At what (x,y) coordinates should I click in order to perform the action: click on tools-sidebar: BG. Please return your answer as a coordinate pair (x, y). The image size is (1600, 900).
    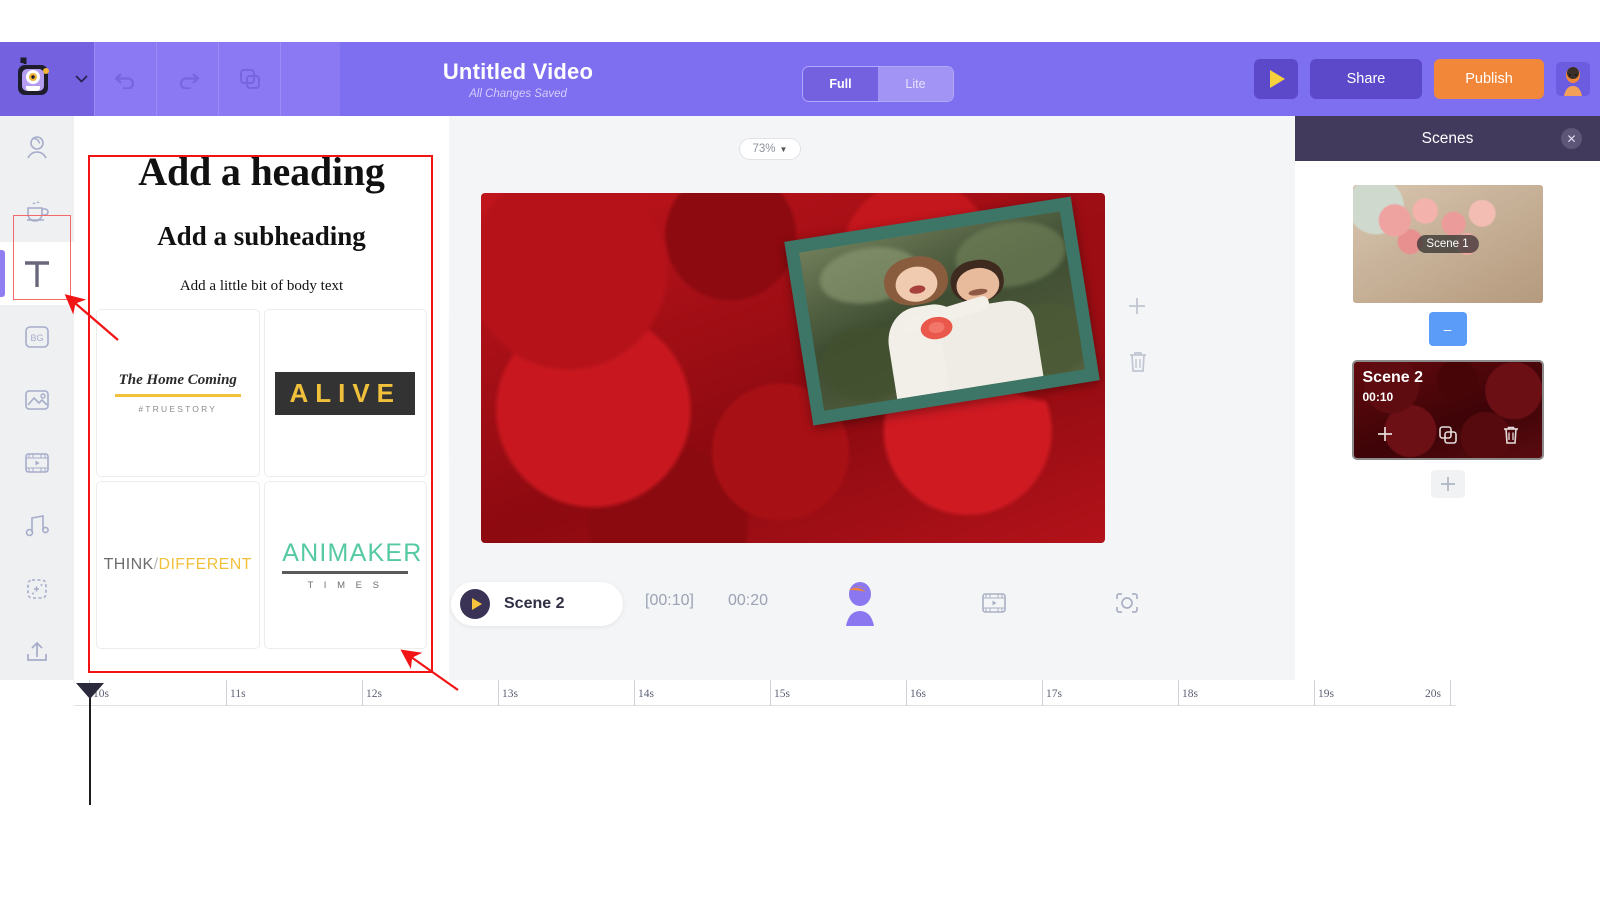
    Looking at the image, I should click on (37, 419).